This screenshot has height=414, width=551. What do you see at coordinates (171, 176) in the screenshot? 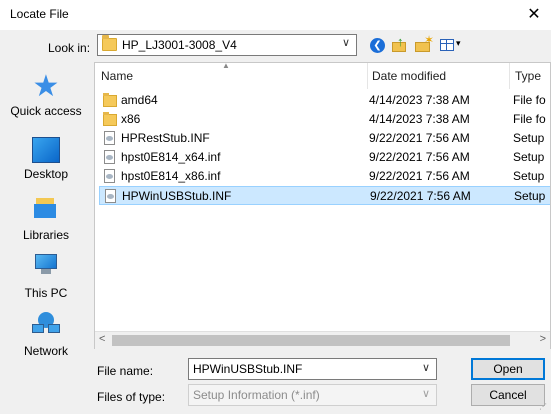
I see `file-name: hpst0E814_x86.inf` at bounding box center [171, 176].